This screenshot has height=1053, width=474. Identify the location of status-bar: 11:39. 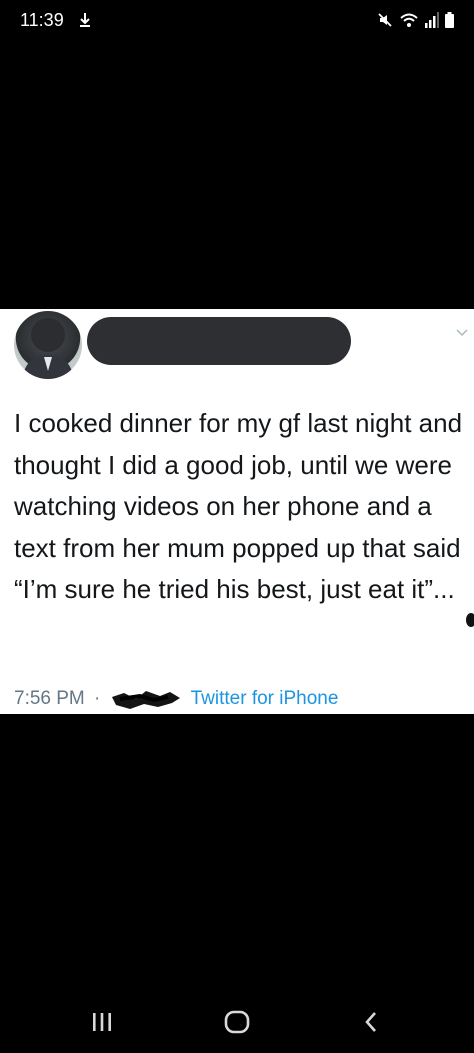
(237, 24).